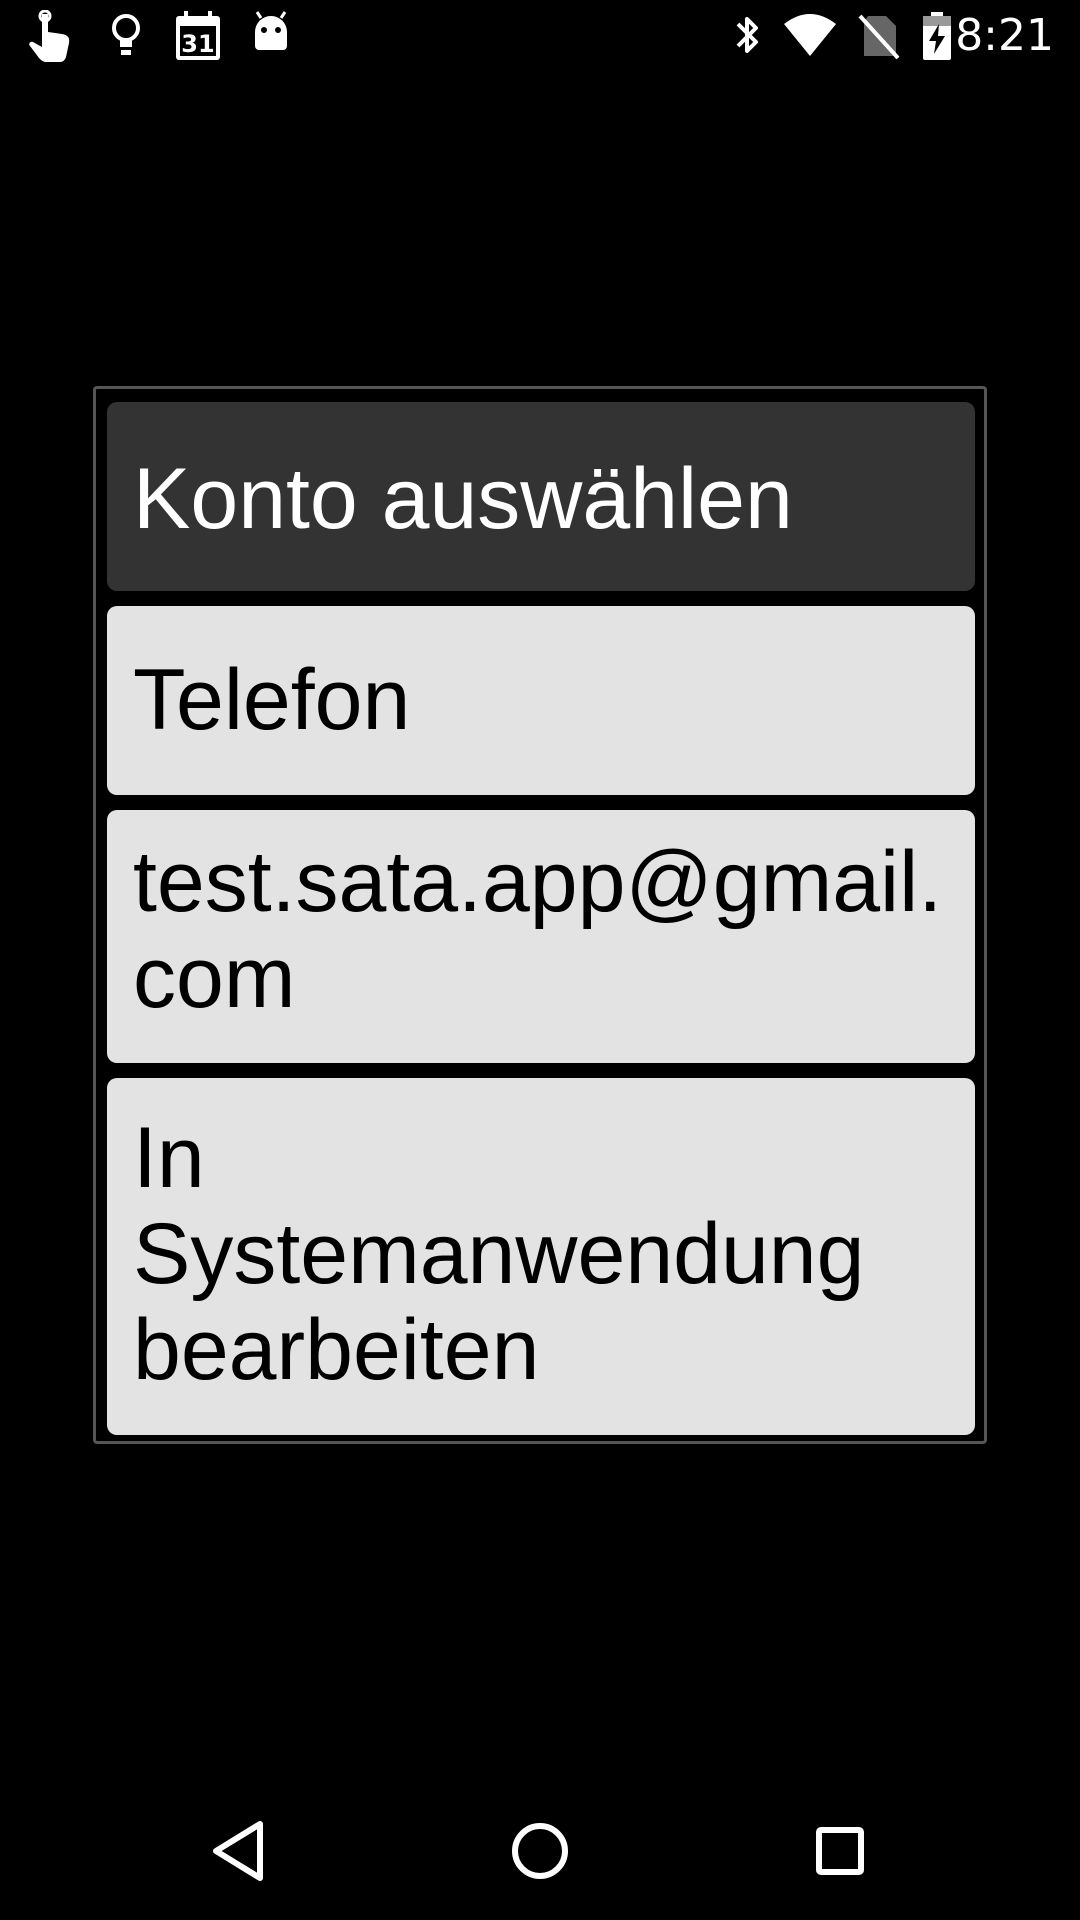 The image size is (1080, 1920). Describe the element at coordinates (810, 36) in the screenshot. I see `wifi-icon` at that location.